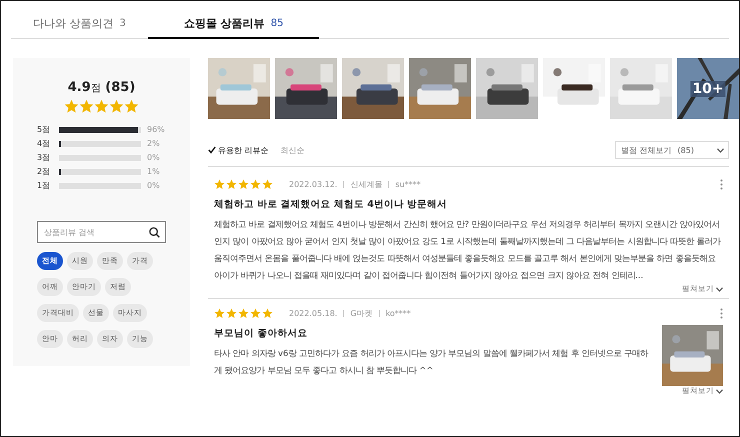  What do you see at coordinates (331, 204) in the screenshot?
I see `review-title: 체험하고 바로 결제했어요 체험도 4번이나 방문해서` at bounding box center [331, 204].